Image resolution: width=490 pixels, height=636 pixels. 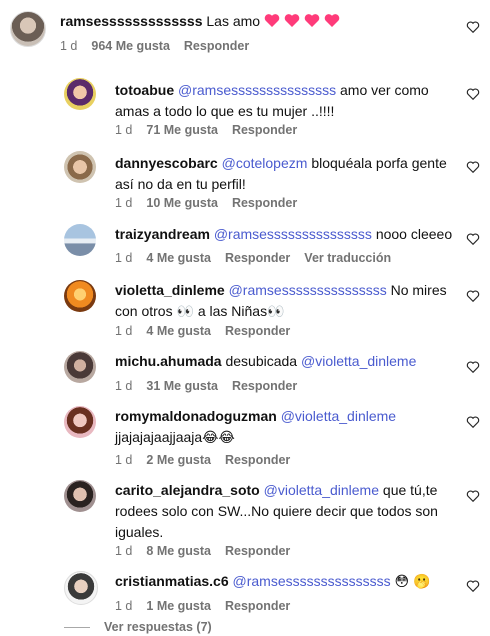 What do you see at coordinates (232, 311) in the screenshot?
I see `comment-text-2: a las Niñas` at bounding box center [232, 311].